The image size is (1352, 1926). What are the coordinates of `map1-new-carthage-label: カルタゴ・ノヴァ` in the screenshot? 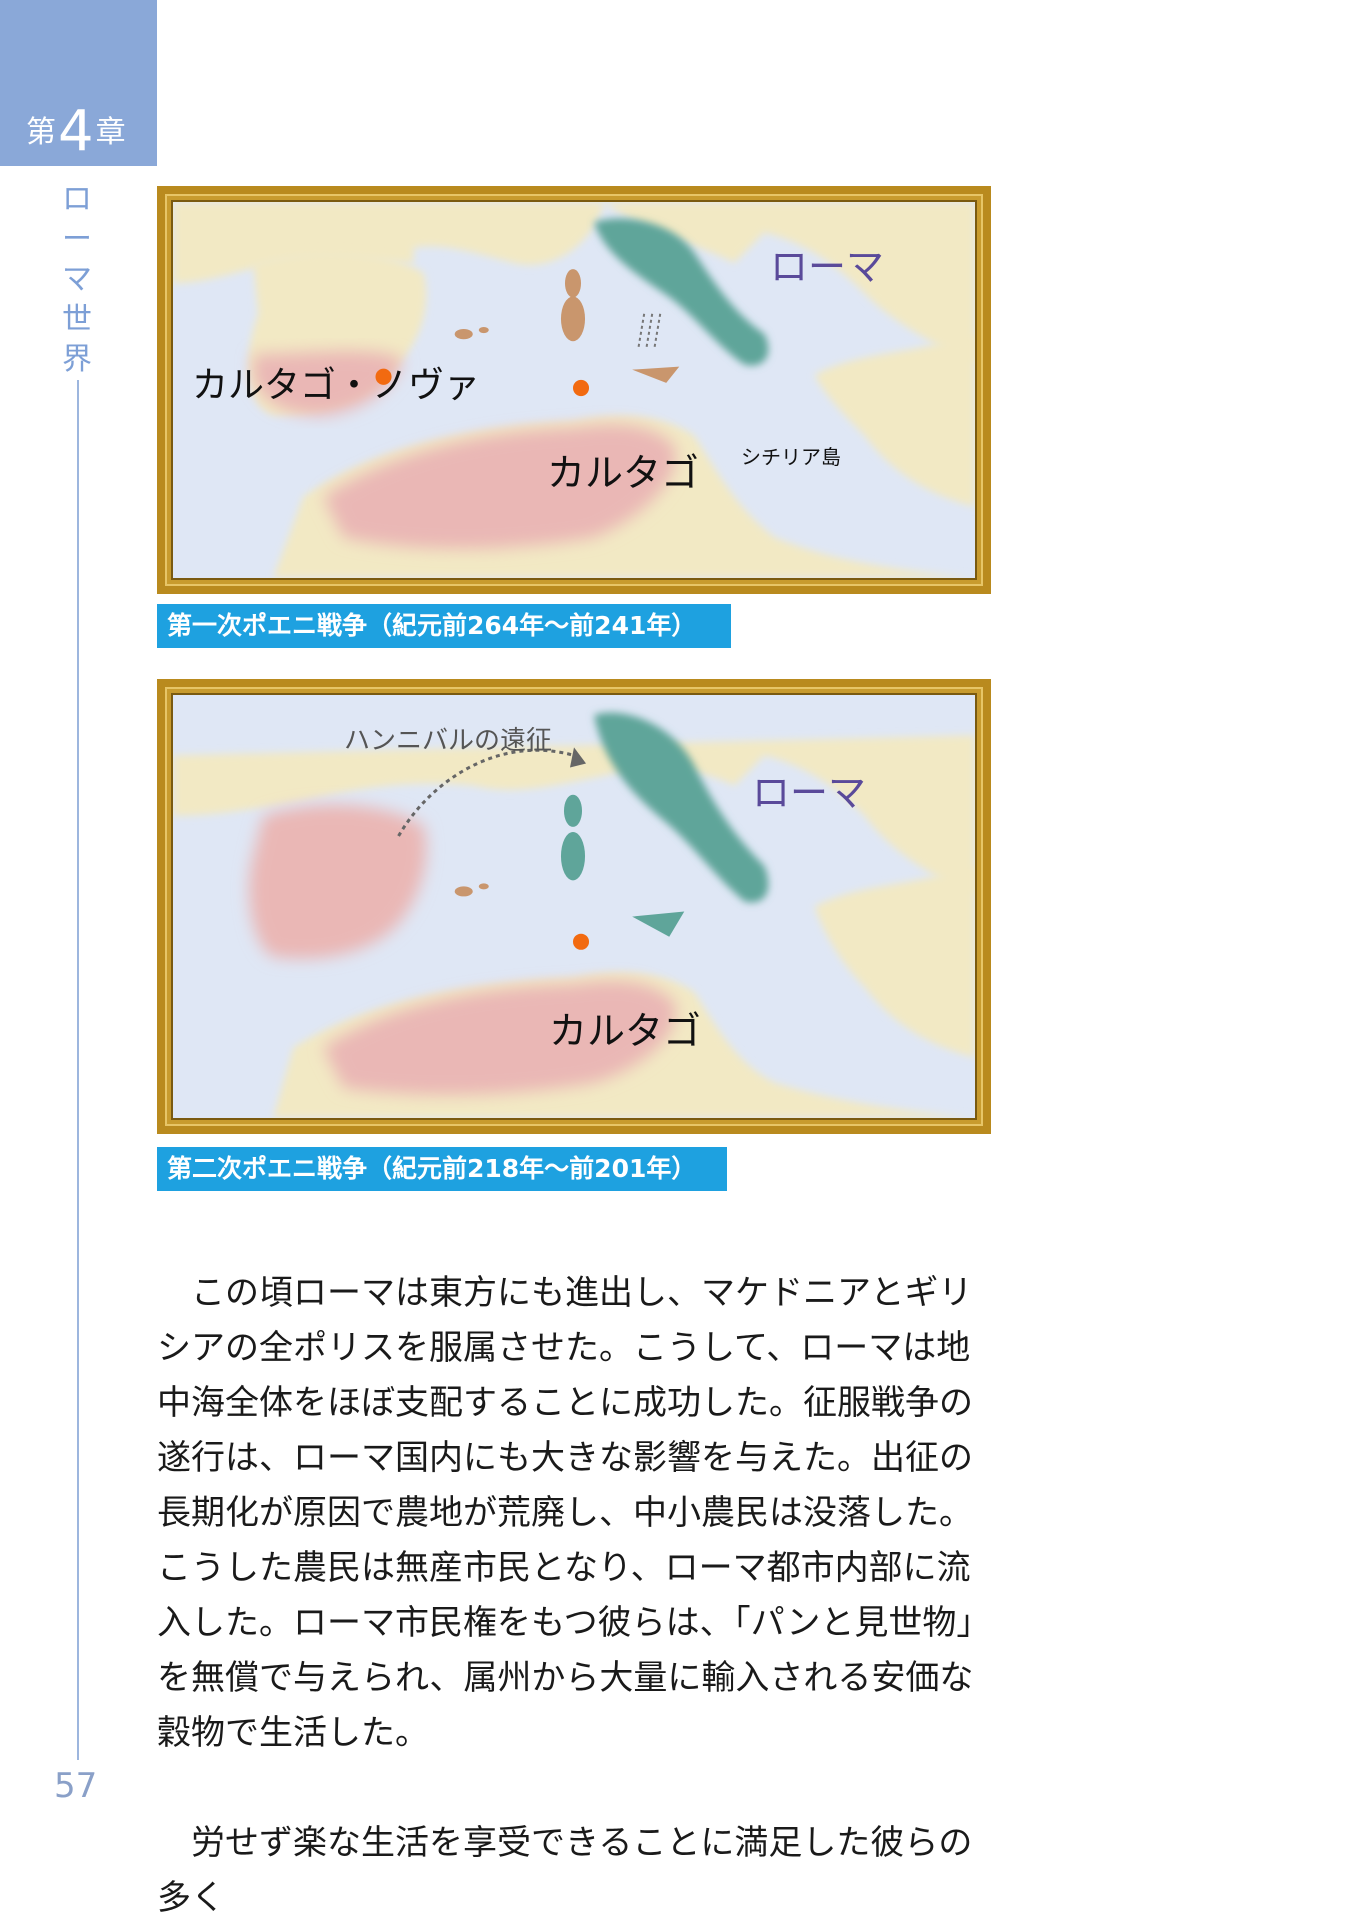 It's located at (336, 385).